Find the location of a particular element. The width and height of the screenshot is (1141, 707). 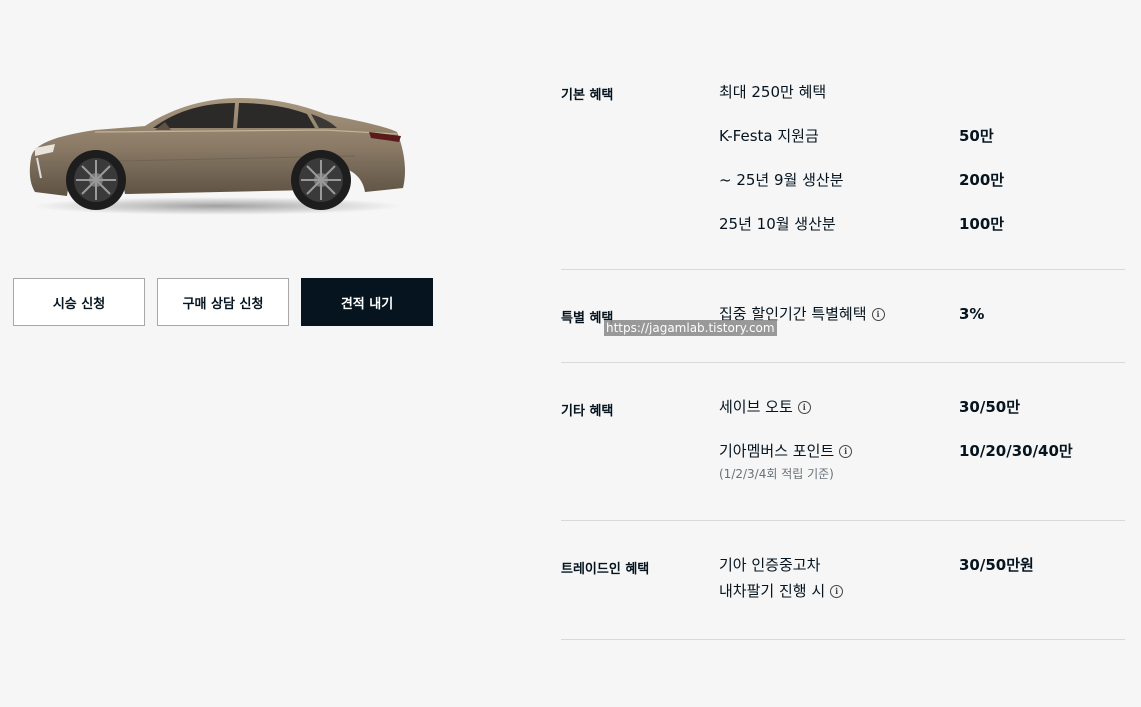

section-title: 기타 혜택 is located at coordinates (587, 411).